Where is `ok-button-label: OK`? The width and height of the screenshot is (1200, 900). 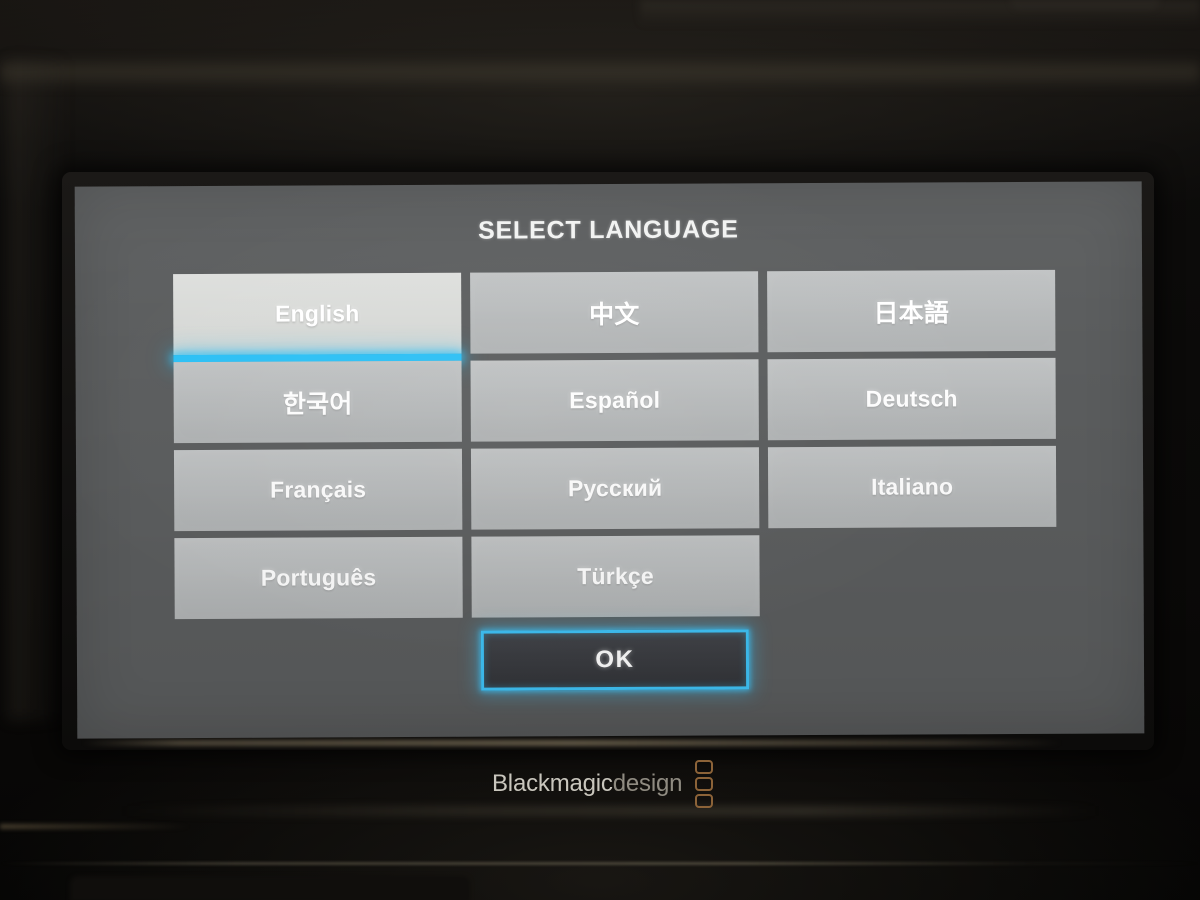
ok-button-label: OK is located at coordinates (615, 659).